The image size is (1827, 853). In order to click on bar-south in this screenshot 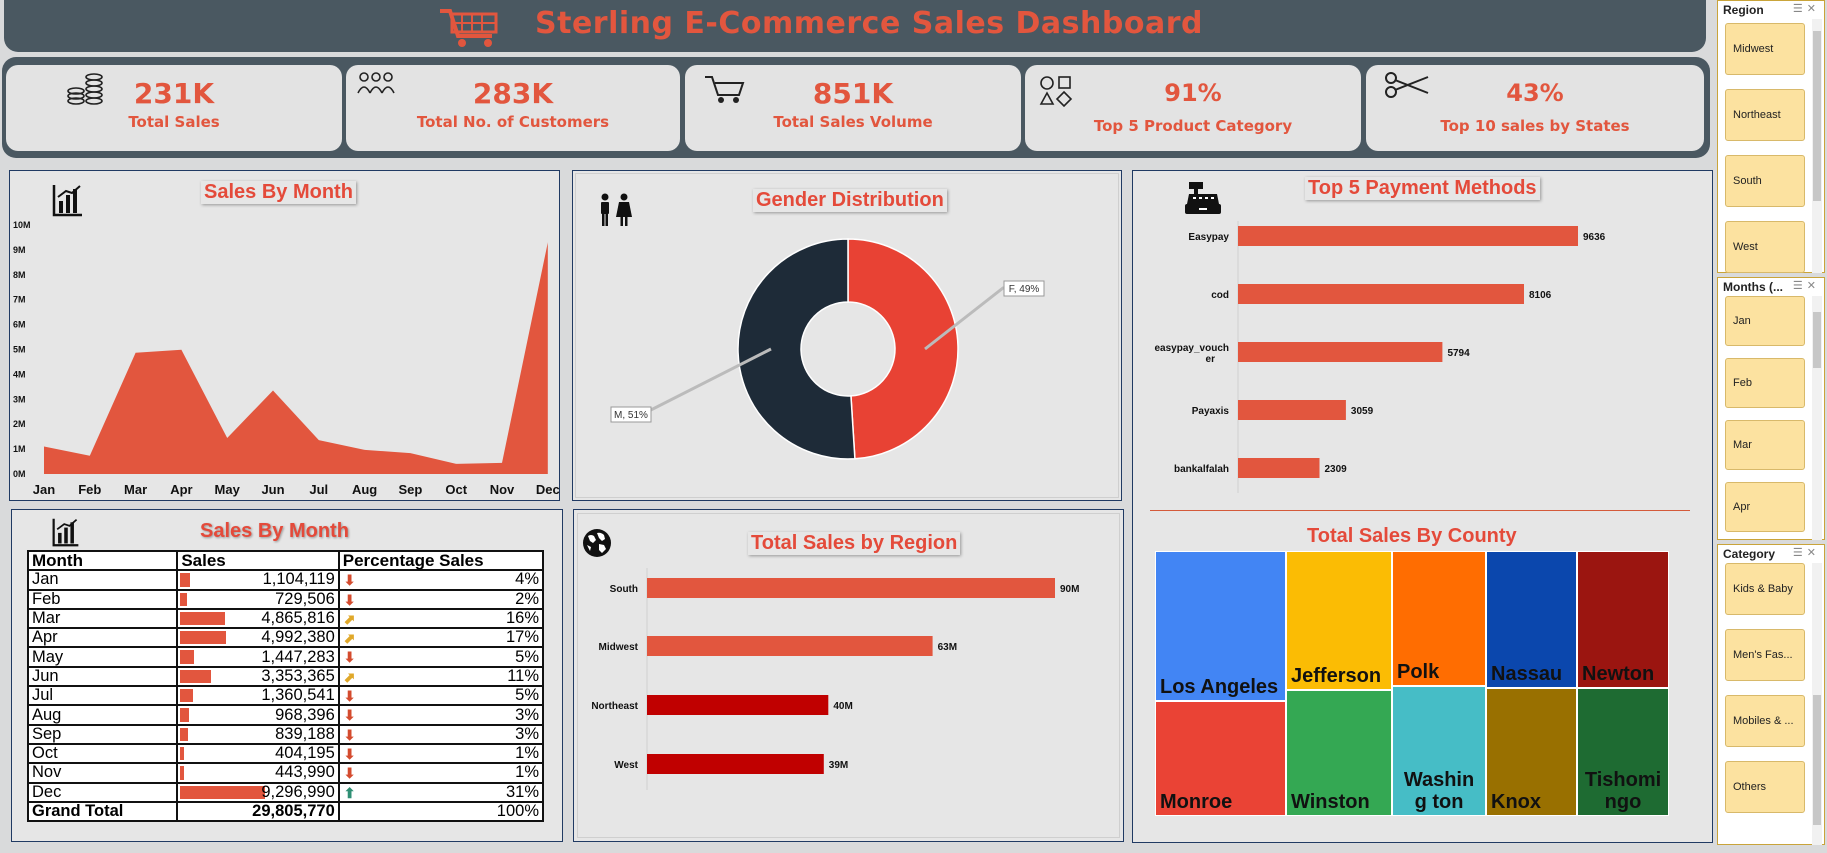, I will do `click(851, 588)`.